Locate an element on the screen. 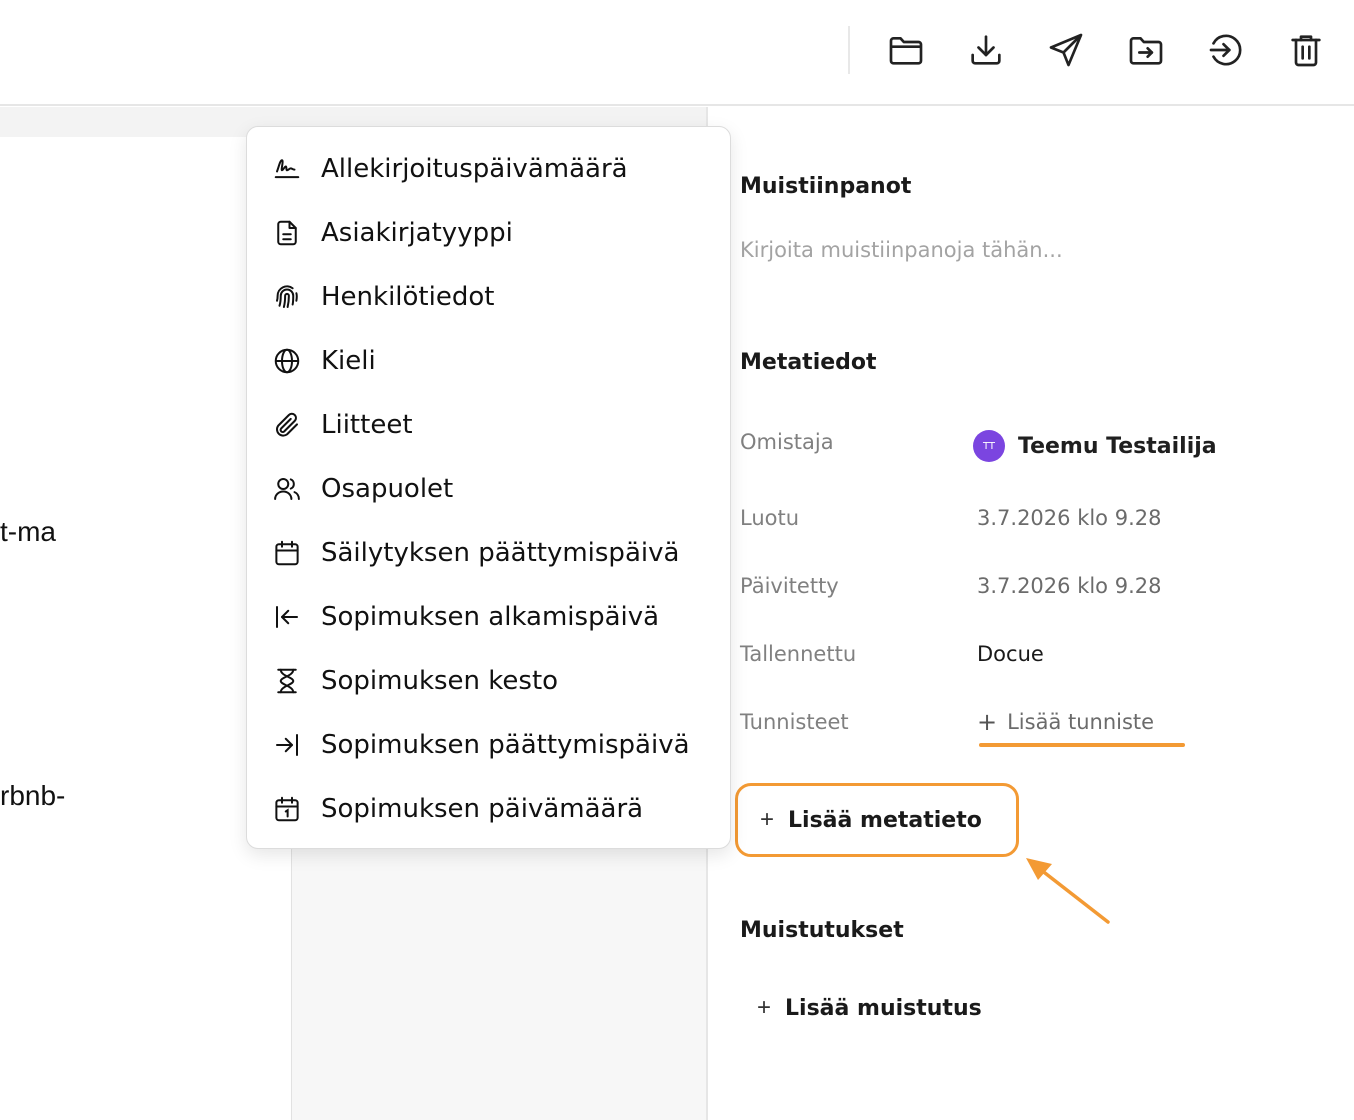 This screenshot has height=1120, width=1354. owner-name: Teemu Testailija is located at coordinates (1117, 446).